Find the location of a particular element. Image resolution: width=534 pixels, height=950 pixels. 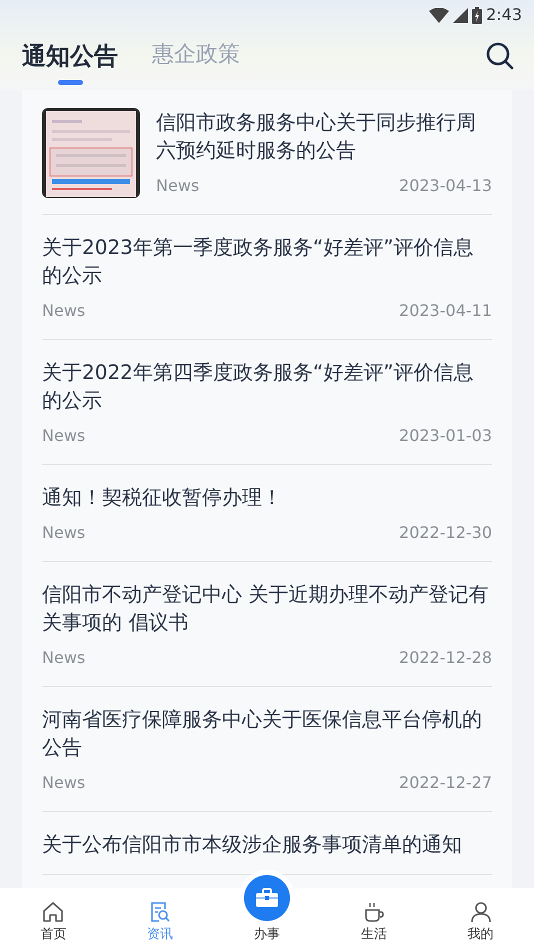

person-icon is located at coordinates (481, 911).